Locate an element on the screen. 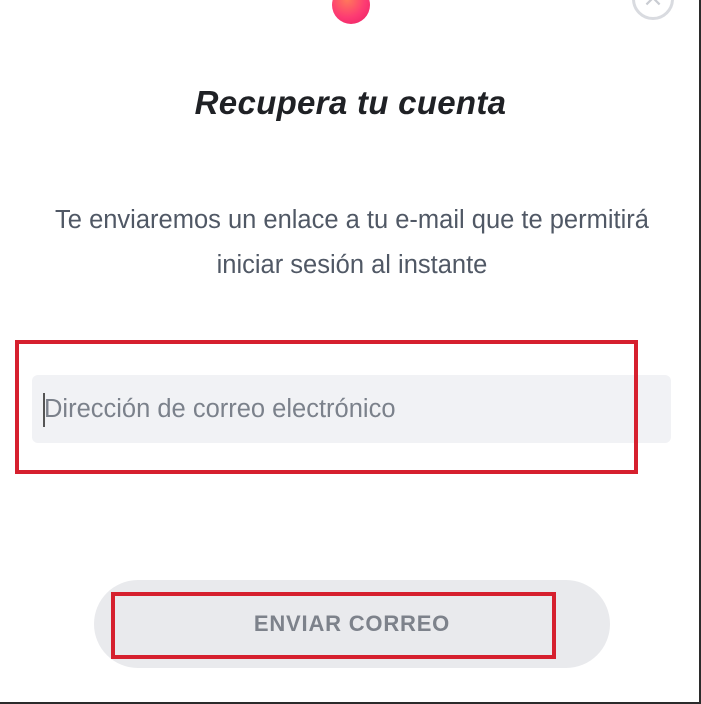 This screenshot has width=701, height=704. send-email-button: ENVIAR CORREO is located at coordinates (352, 624).